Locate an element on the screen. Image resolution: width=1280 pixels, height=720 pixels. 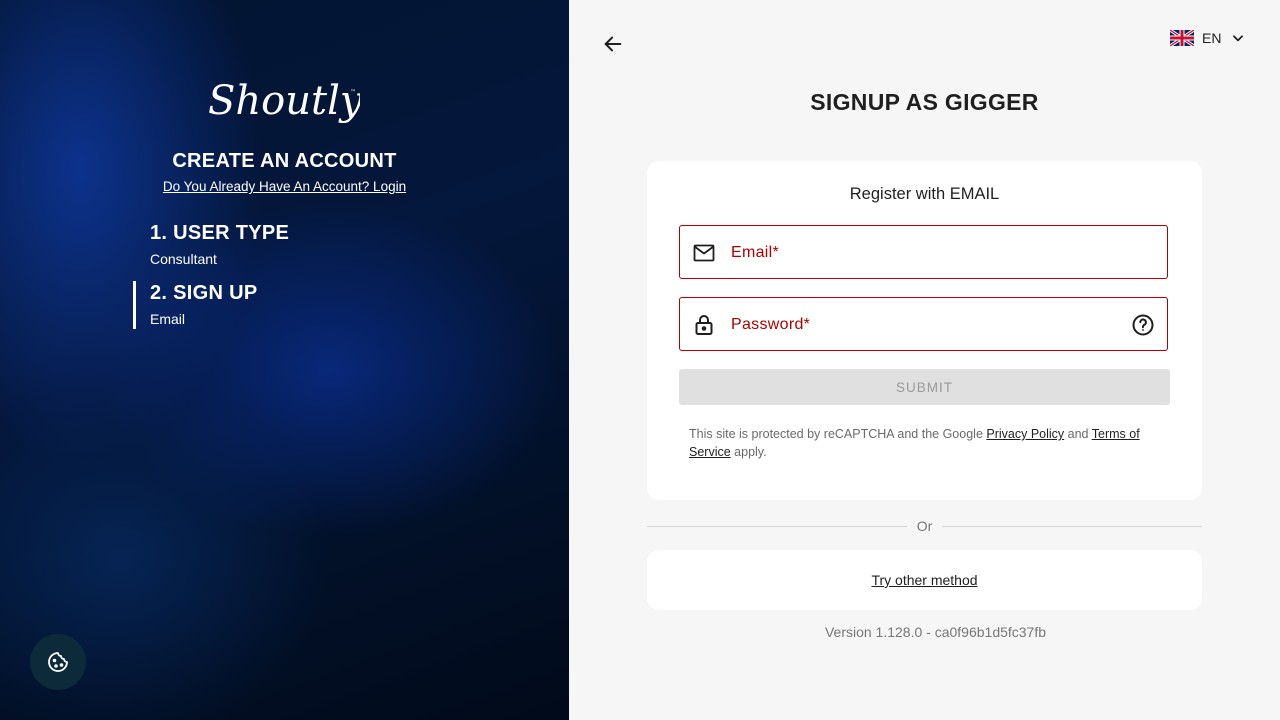
register-title: Register with EMAIL is located at coordinates (924, 194).